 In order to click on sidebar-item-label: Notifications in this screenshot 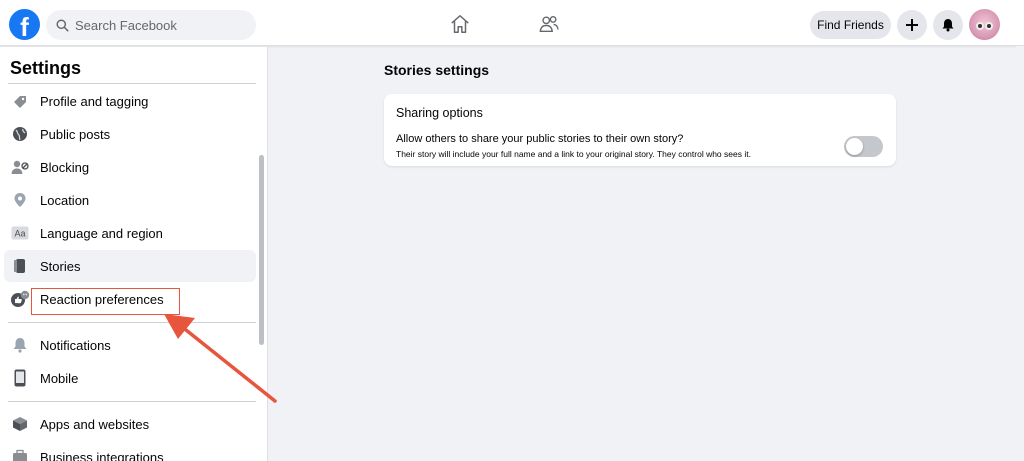, I will do `click(75, 345)`.